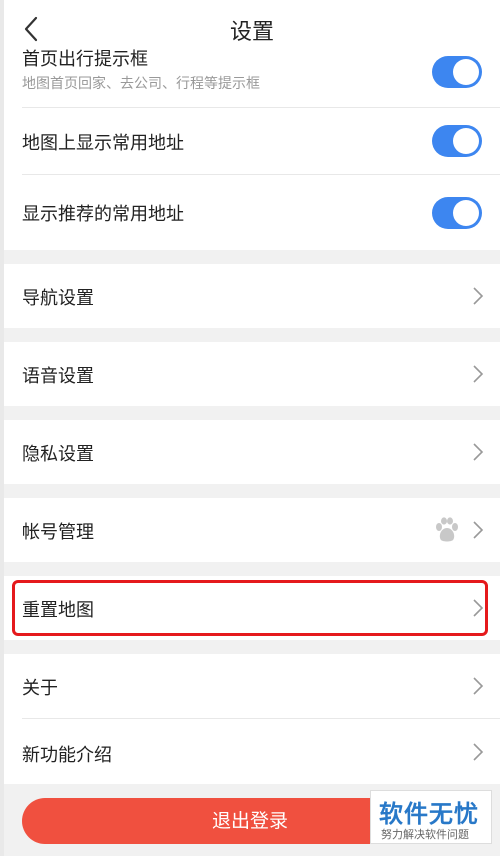 The width and height of the screenshot is (500, 856). Describe the element at coordinates (58, 532) in the screenshot. I see `menu-label: 帐号管理` at that location.